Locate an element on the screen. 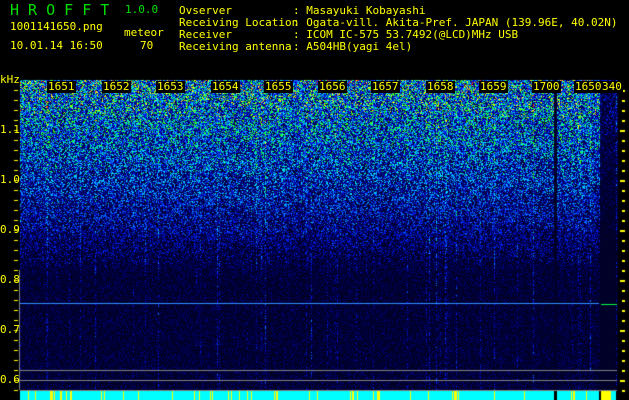 The width and height of the screenshot is (629, 400). y-tick-label: 1.0 is located at coordinates (10, 179).